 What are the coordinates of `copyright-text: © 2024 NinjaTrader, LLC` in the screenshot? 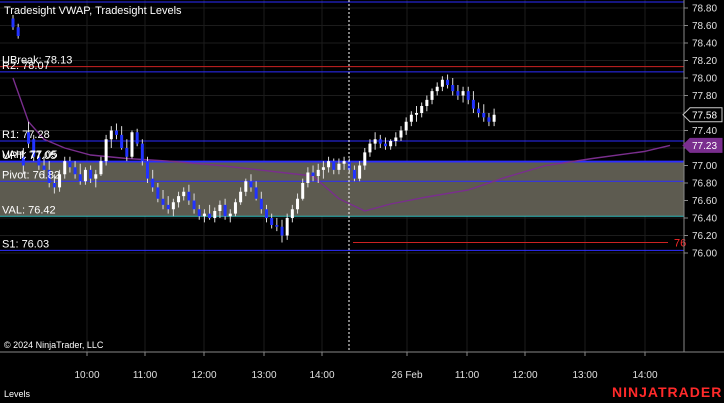 It's located at (54, 345).